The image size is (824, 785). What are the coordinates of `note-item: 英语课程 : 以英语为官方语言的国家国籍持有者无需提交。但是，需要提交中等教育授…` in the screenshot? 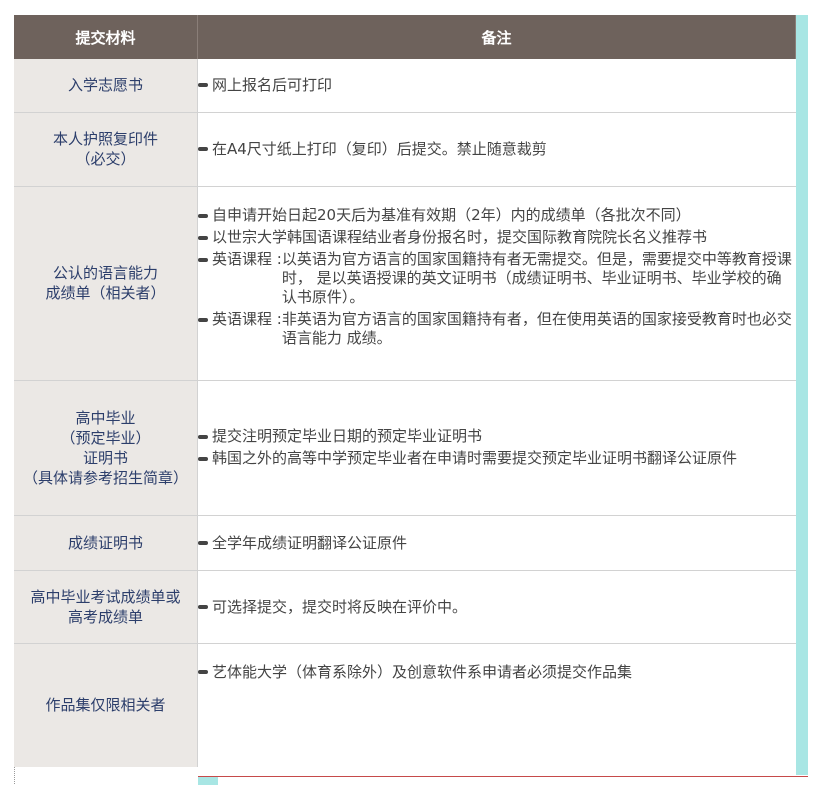 It's located at (497, 278).